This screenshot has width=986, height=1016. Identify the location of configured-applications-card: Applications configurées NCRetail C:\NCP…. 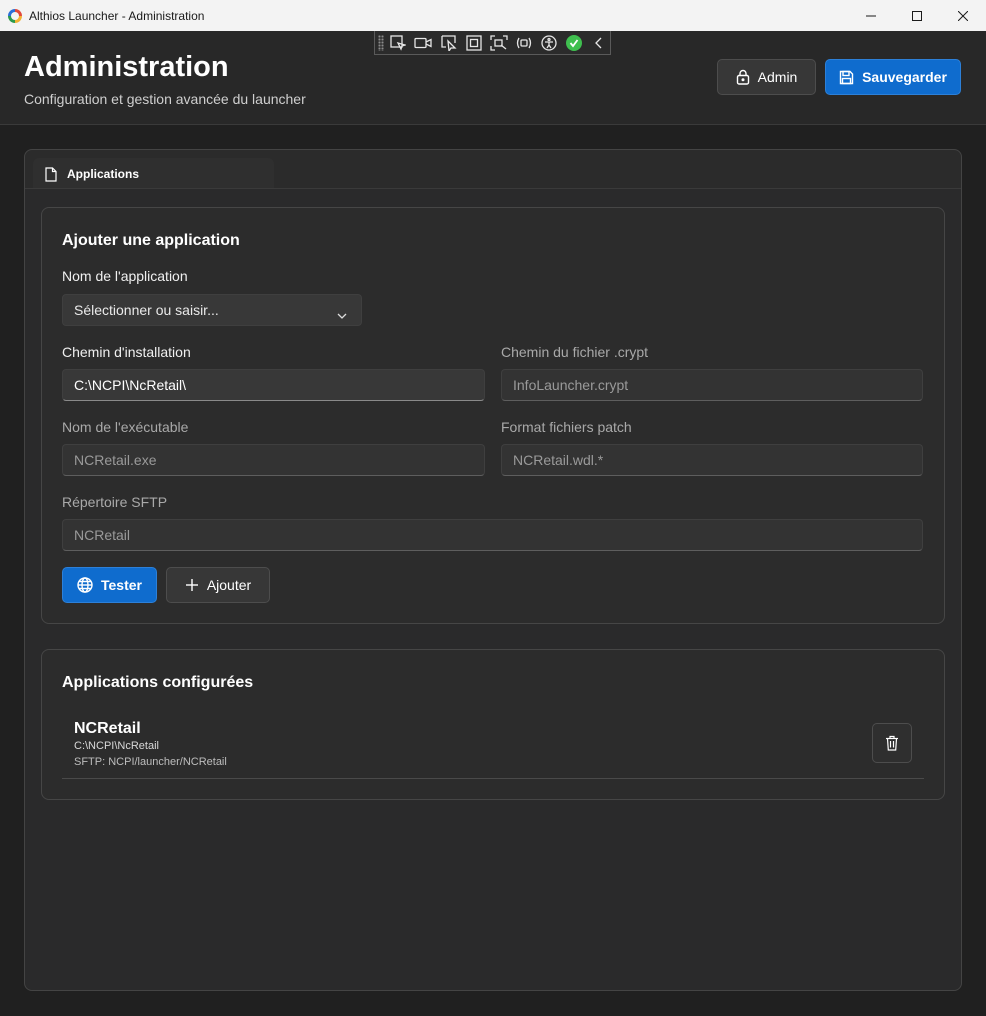
(493, 724).